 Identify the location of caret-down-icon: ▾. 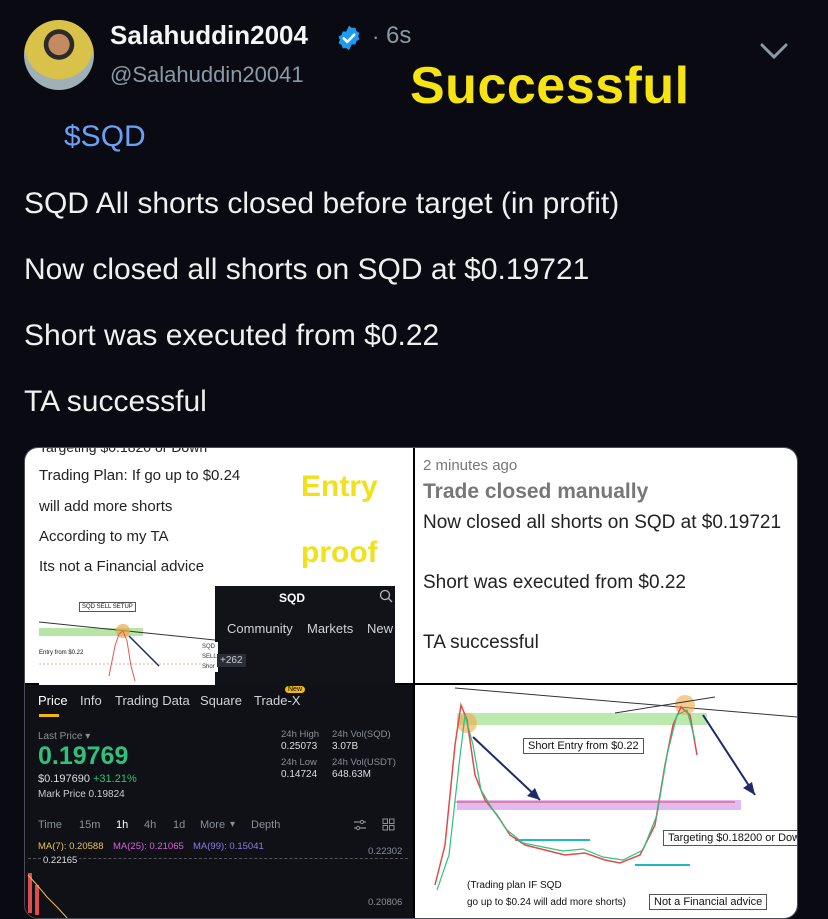
(88, 736).